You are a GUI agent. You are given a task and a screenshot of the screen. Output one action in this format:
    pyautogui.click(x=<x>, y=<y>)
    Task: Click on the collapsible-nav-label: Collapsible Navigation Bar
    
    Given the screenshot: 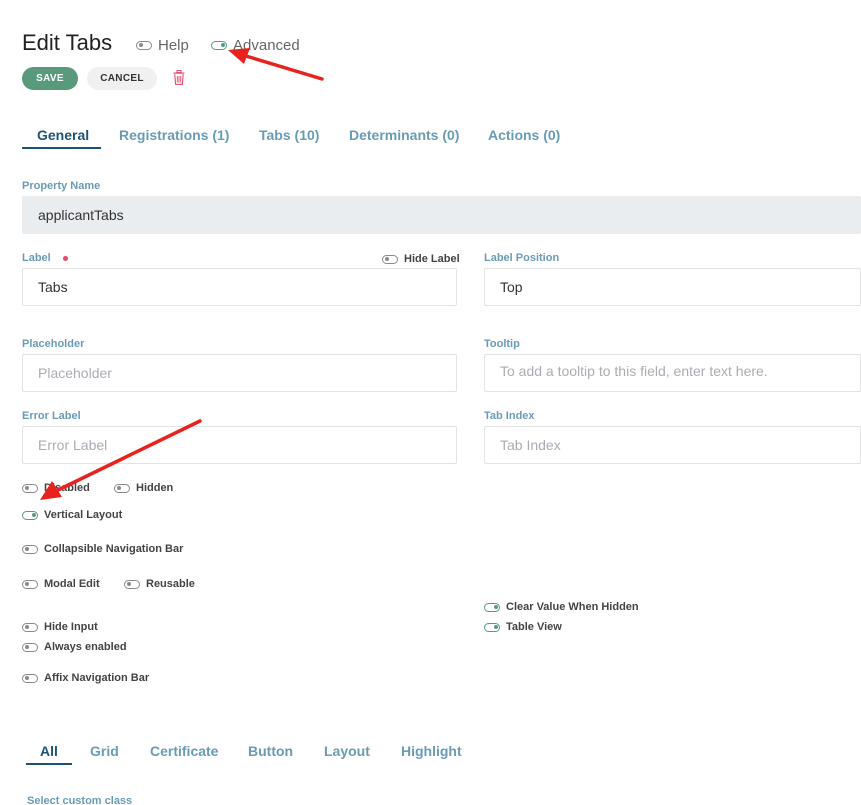 What is the action you would take?
    pyautogui.click(x=114, y=549)
    